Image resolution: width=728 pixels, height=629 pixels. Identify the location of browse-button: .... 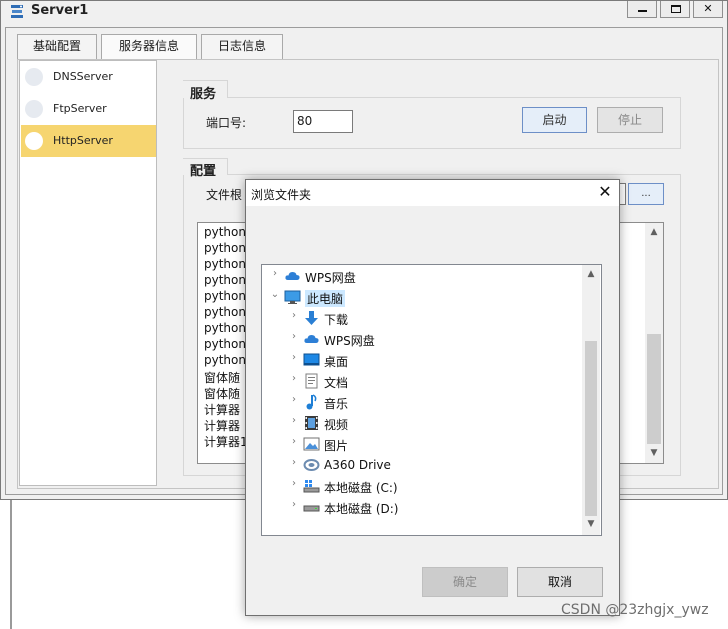
(646, 194).